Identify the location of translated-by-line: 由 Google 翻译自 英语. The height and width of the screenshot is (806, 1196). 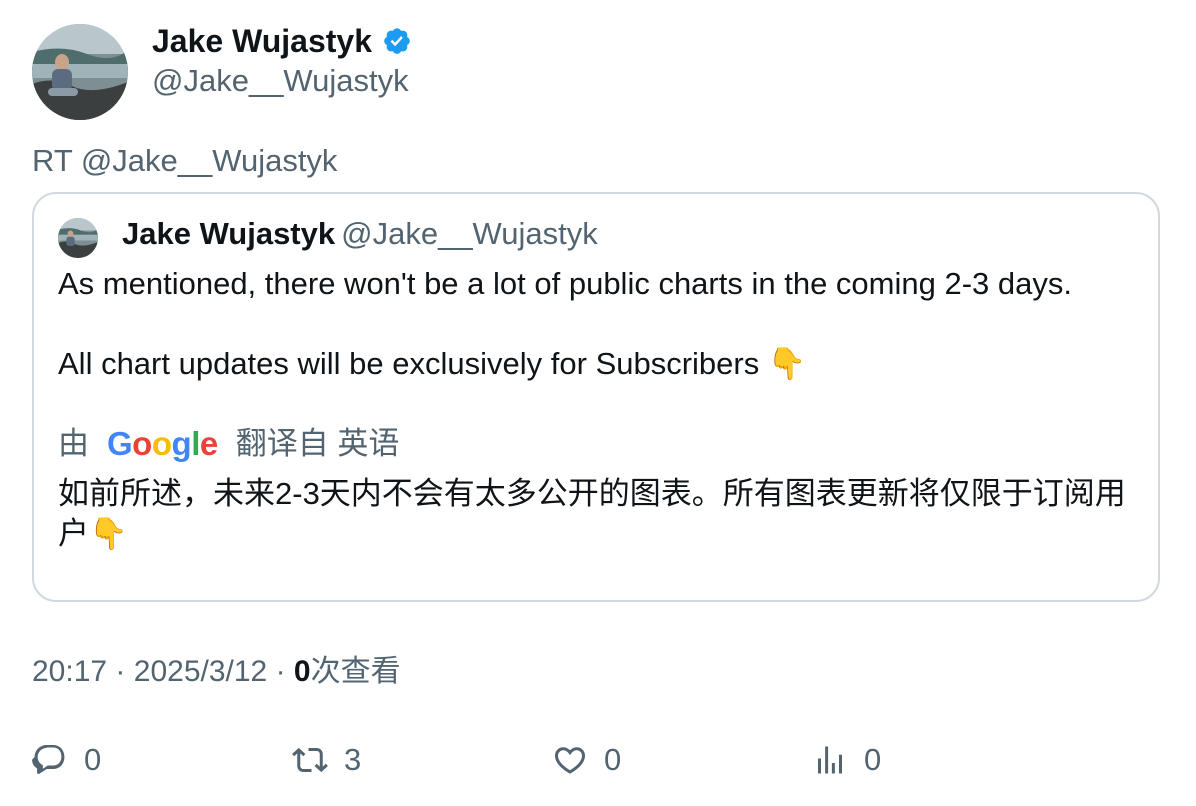
(228, 444).